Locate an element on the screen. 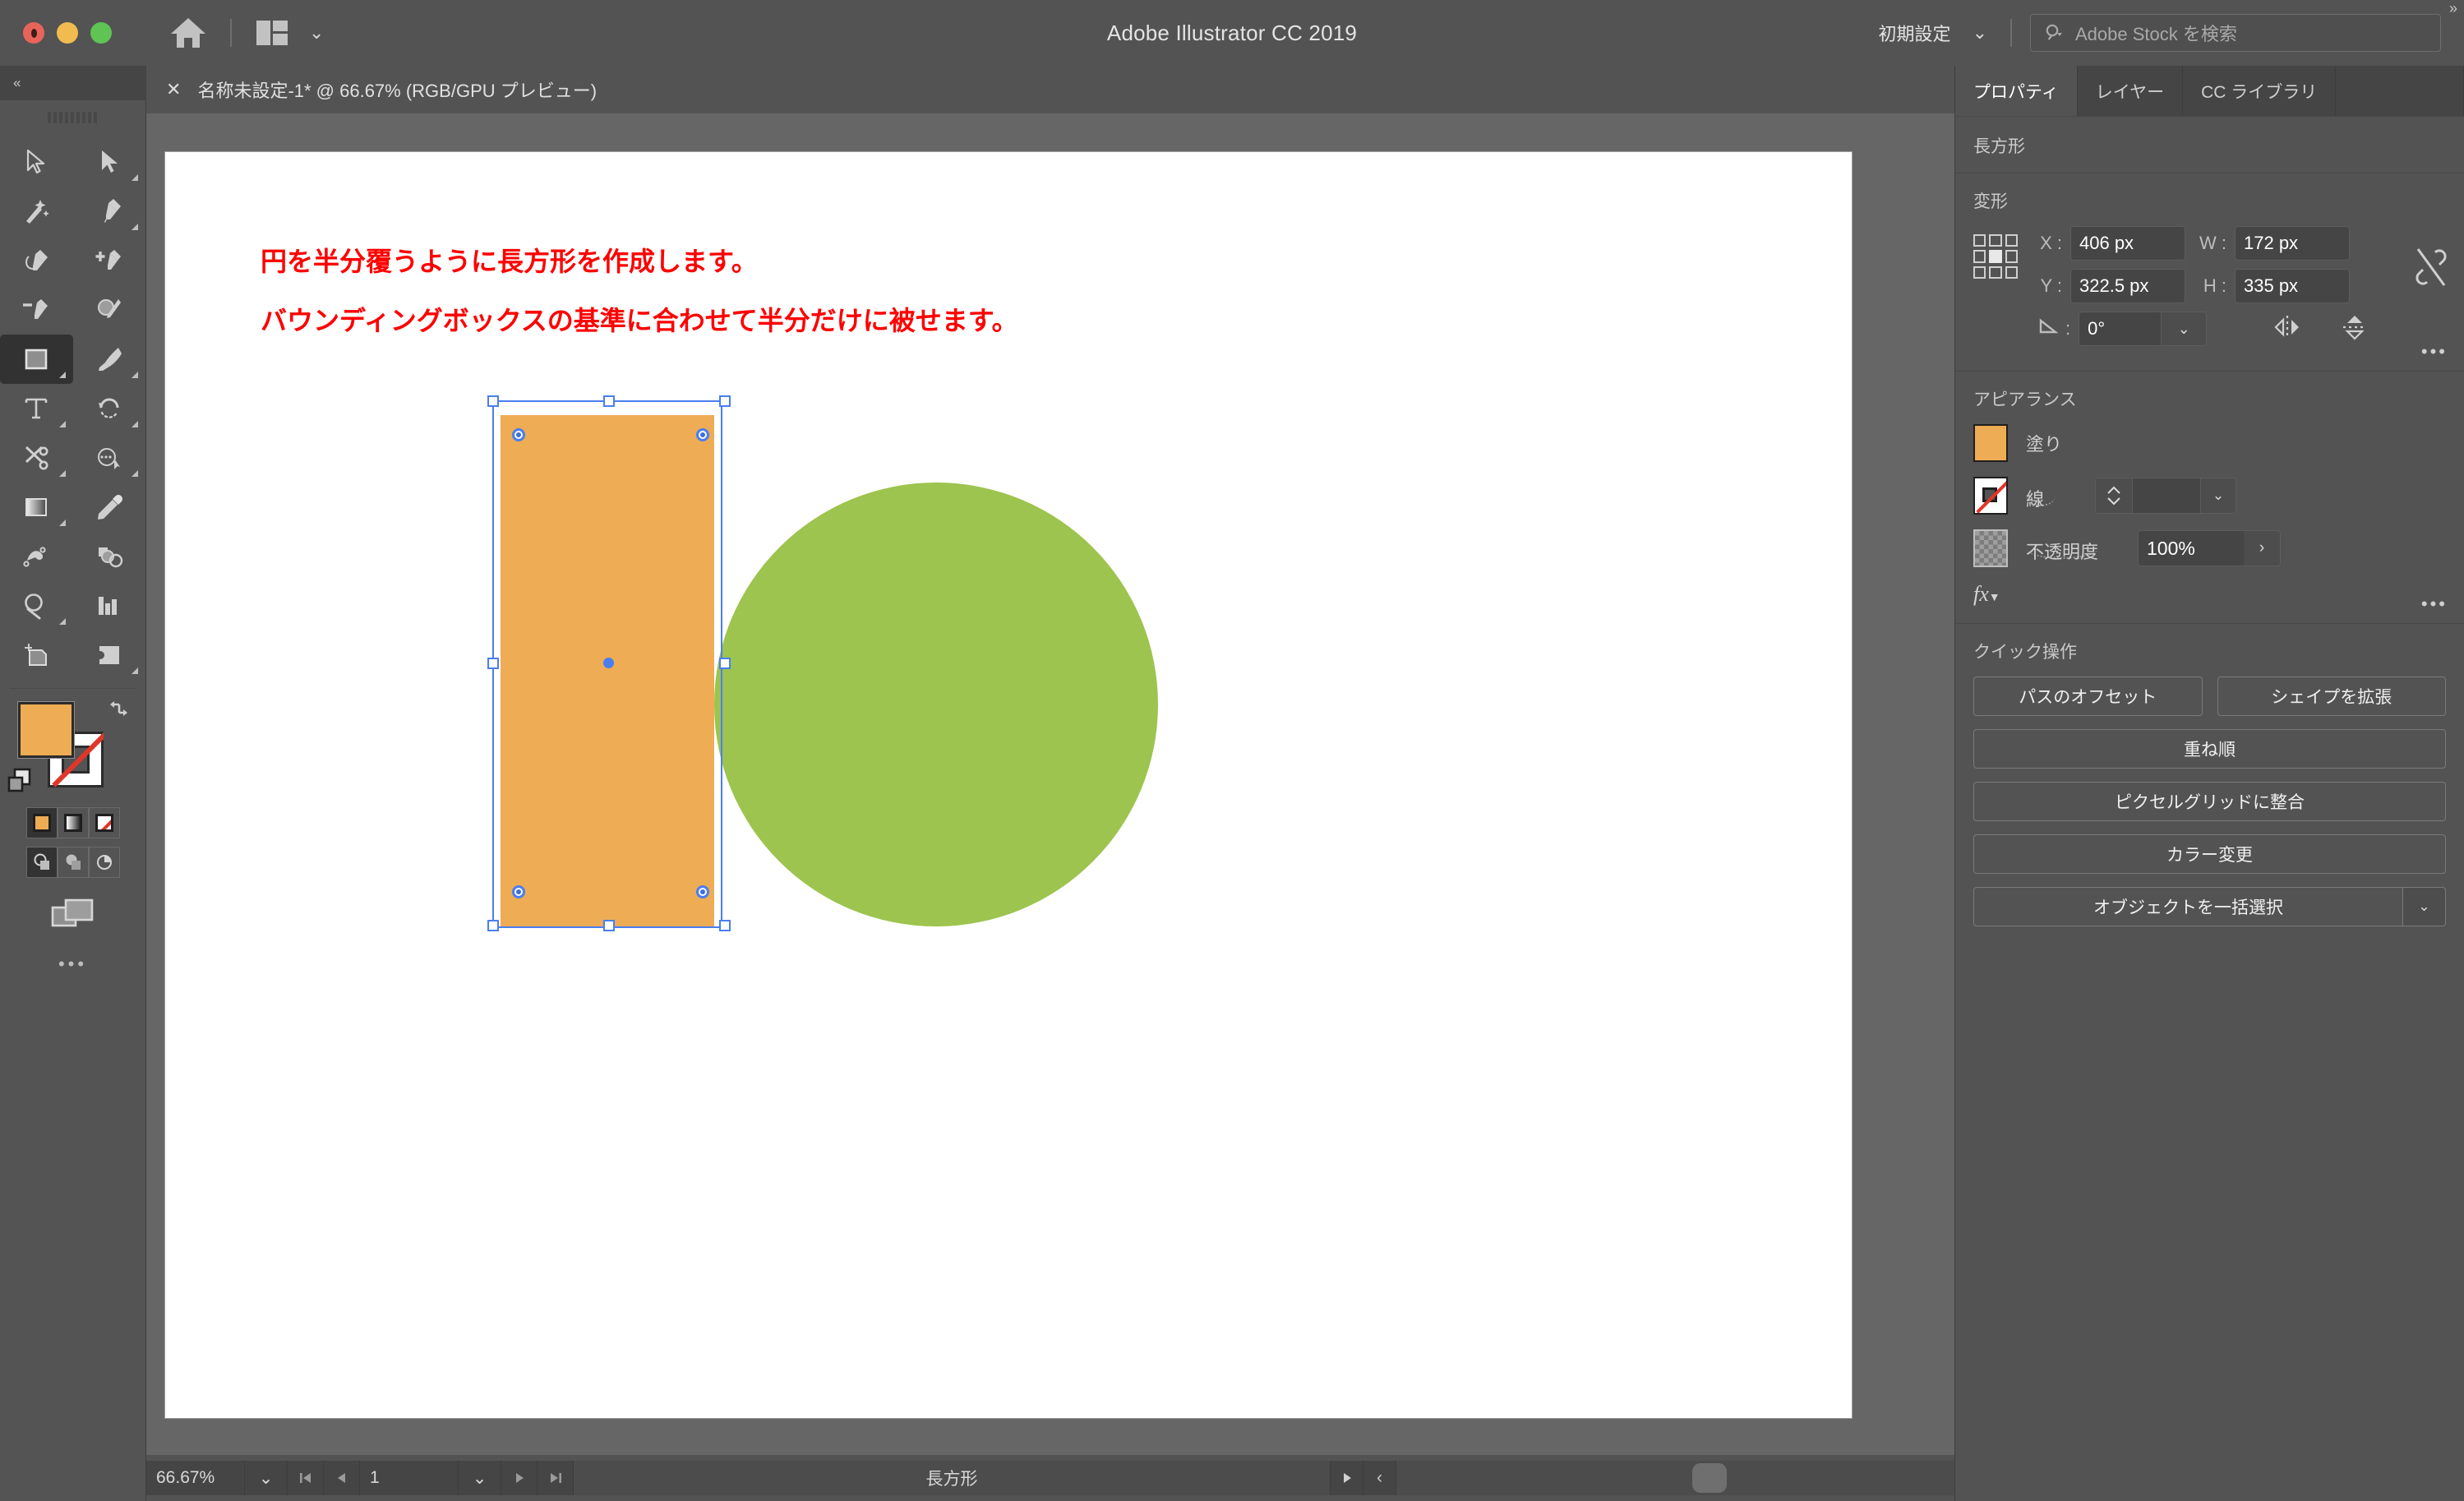 The width and height of the screenshot is (2464, 1501). draw-inside-mode-button is located at coordinates (104, 862).